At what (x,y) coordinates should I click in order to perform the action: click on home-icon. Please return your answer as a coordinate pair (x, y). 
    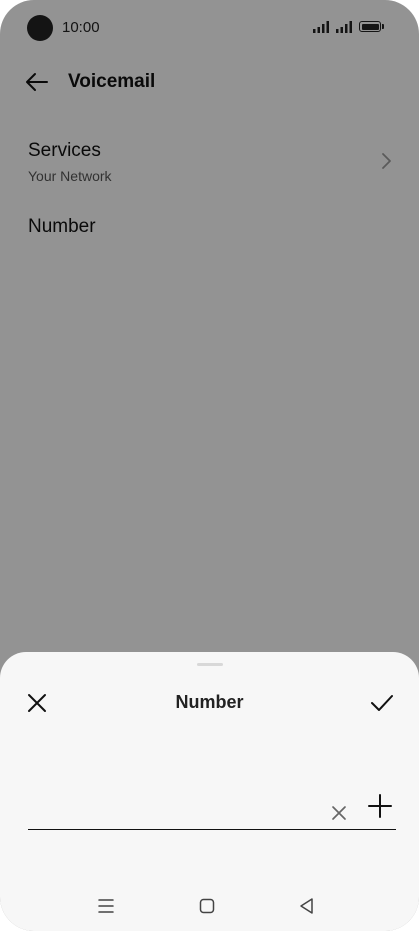
    Looking at the image, I should click on (207, 906).